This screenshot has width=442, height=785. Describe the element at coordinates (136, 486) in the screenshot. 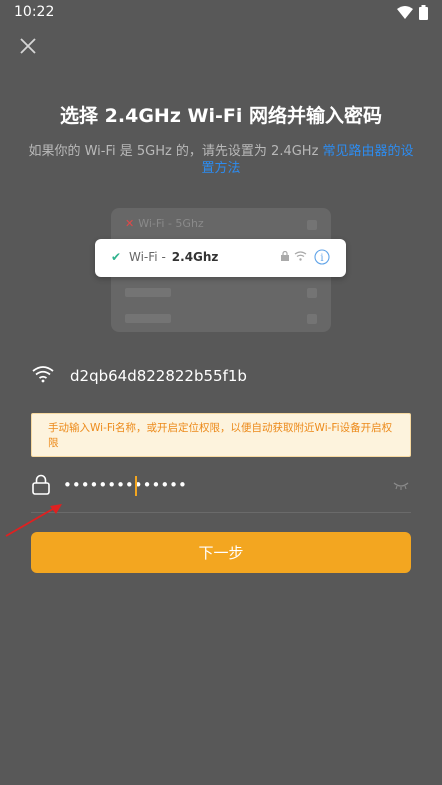

I see `text-cursor` at that location.